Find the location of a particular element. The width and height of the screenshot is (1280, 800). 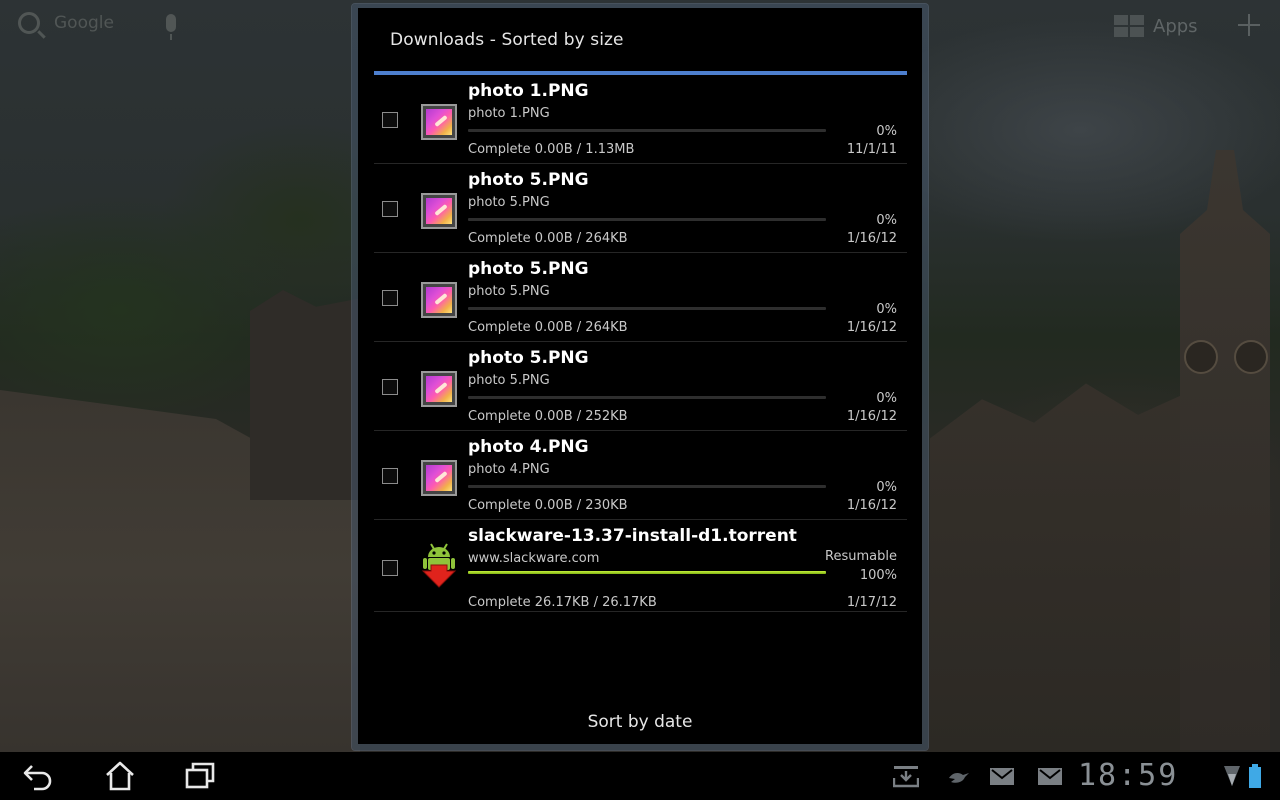

battery-icon is located at coordinates (1255, 776).